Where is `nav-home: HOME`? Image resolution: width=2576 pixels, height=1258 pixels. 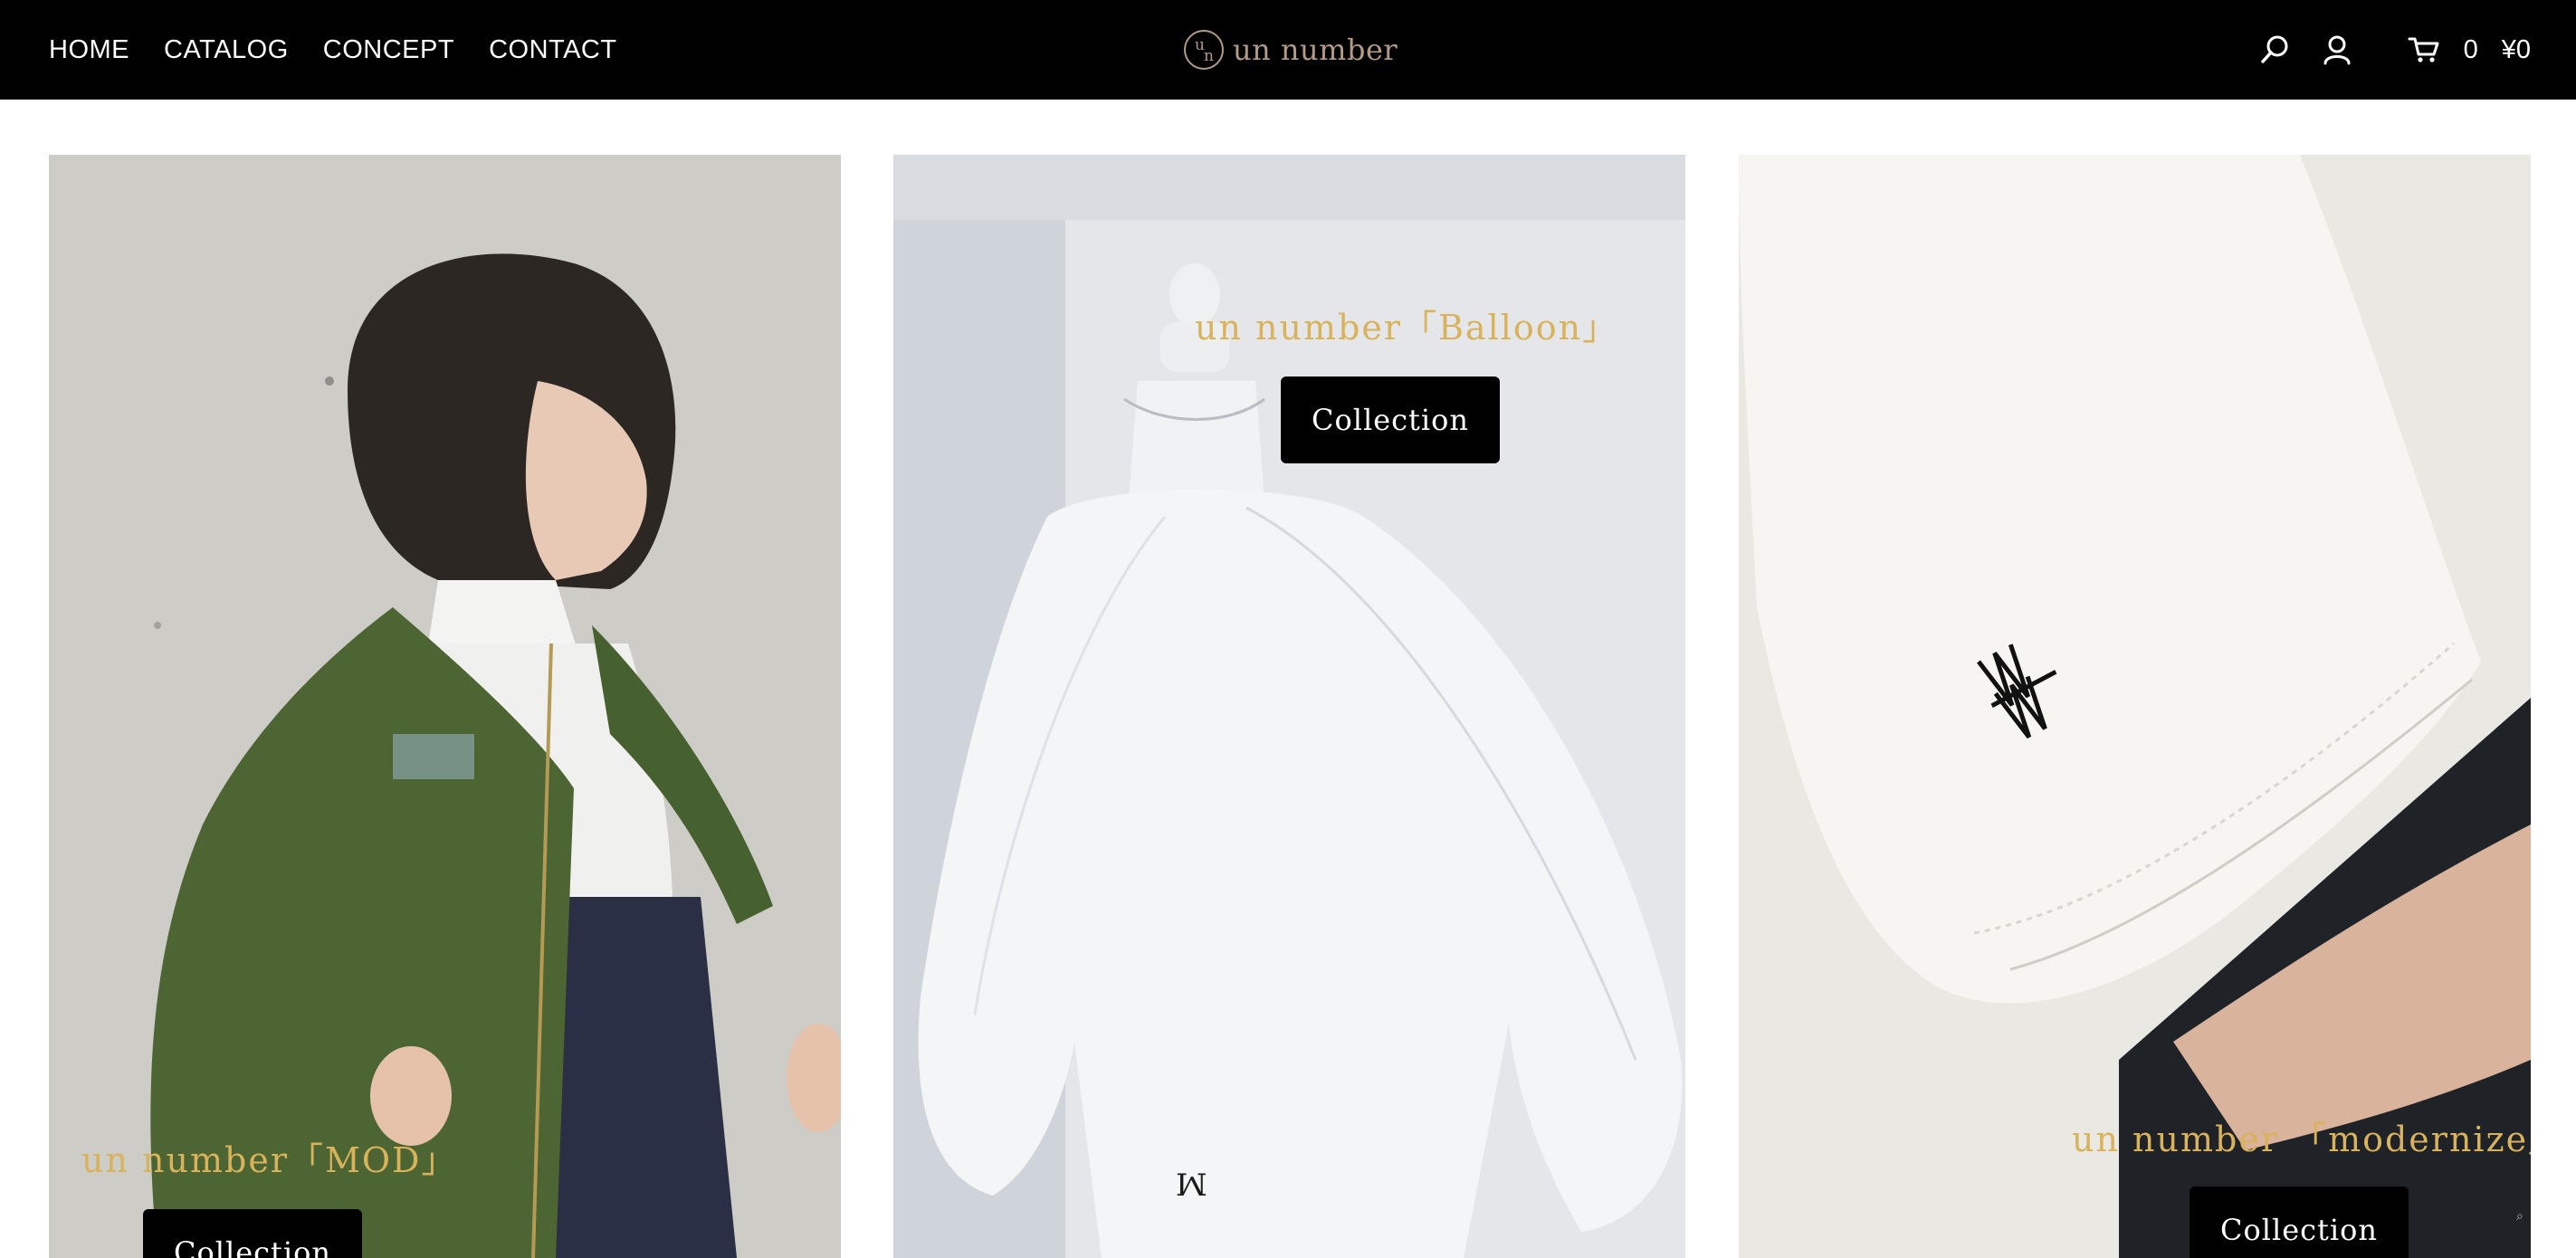 nav-home: HOME is located at coordinates (89, 50).